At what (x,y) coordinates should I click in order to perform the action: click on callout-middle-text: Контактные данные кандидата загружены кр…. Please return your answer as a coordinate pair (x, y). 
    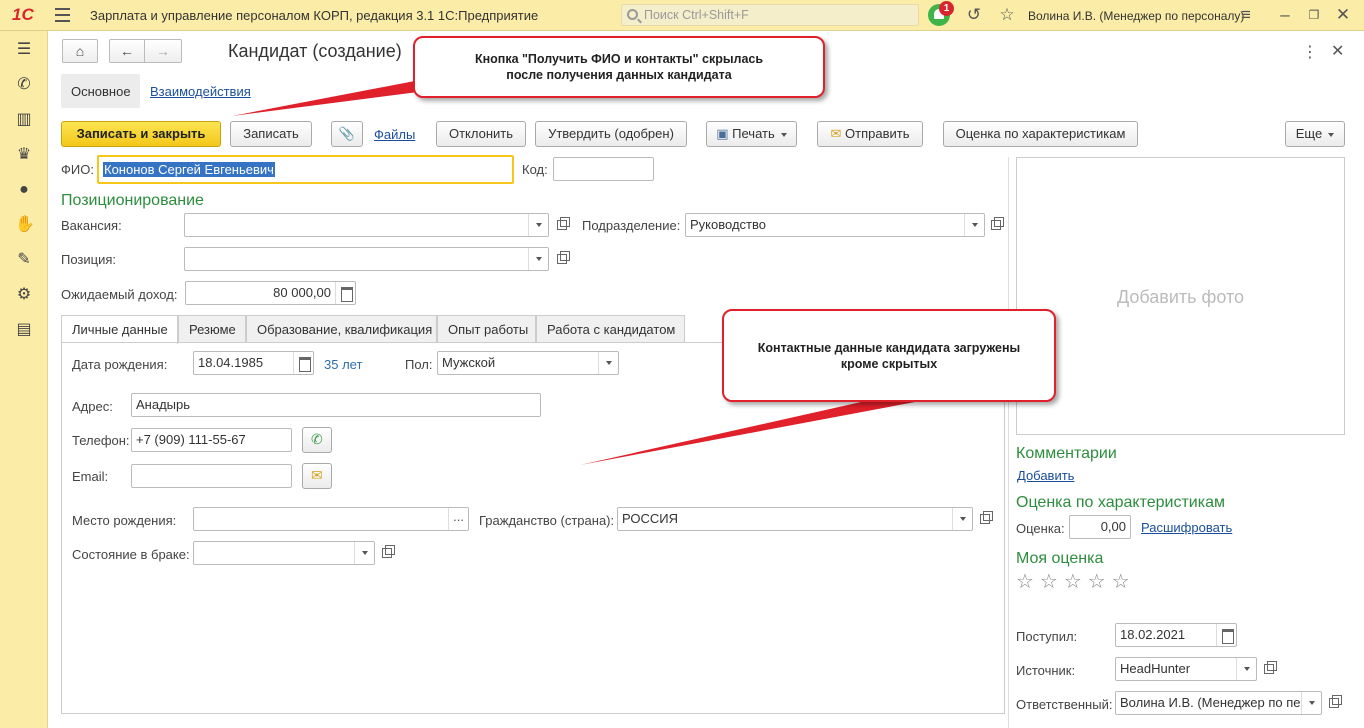
    Looking at the image, I should click on (889, 355).